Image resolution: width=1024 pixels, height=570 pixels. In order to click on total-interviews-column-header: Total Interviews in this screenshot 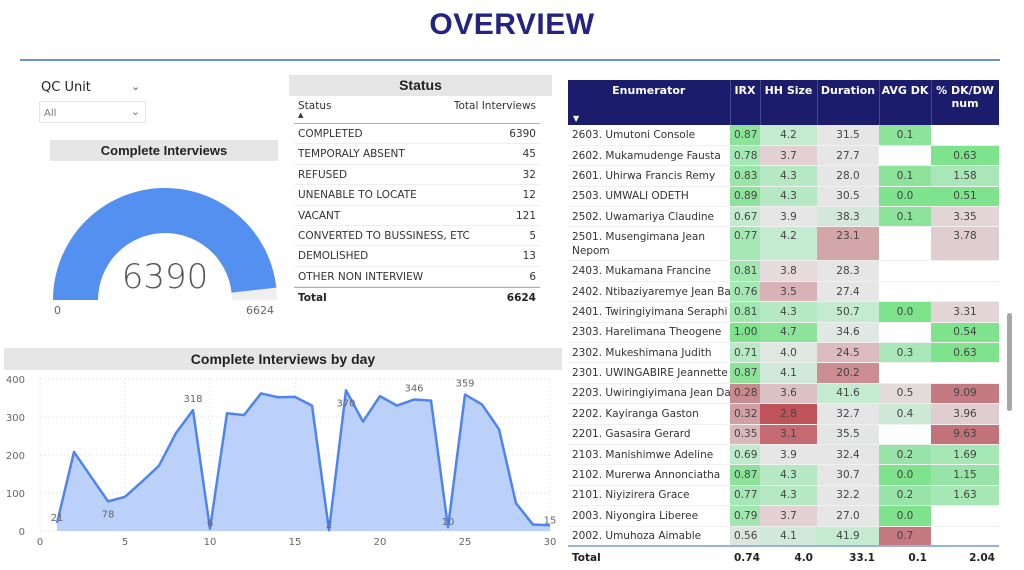, I will do `click(495, 110)`.